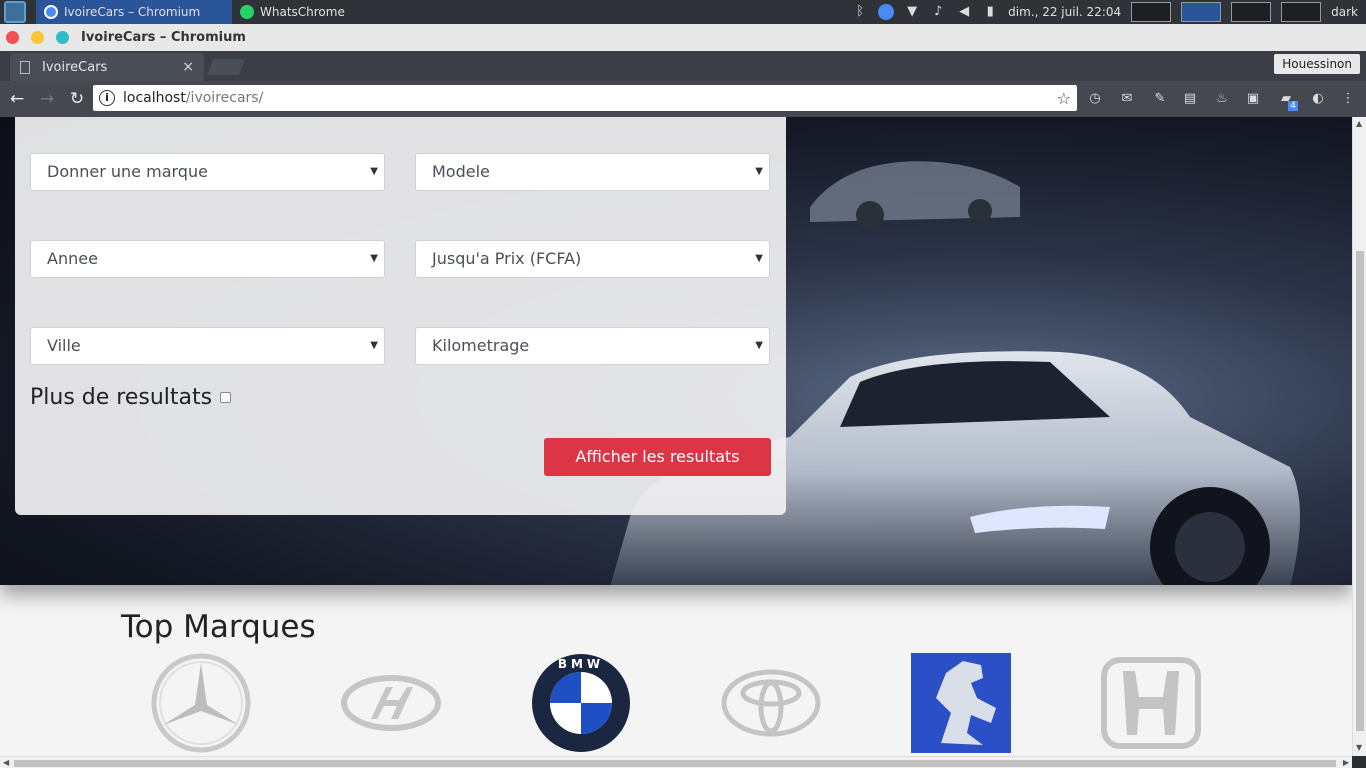 This screenshot has height=768, width=1366. Describe the element at coordinates (1160, 99) in the screenshot. I see `extension-pen-icon: ✎` at that location.